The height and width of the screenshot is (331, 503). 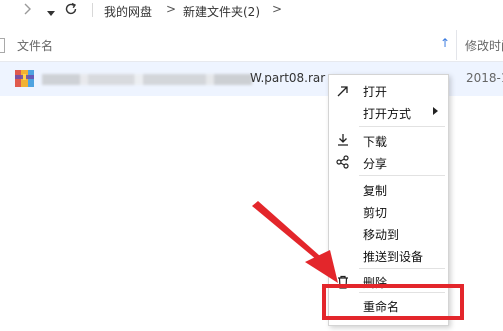 I want to click on share-icon, so click(x=343, y=162).